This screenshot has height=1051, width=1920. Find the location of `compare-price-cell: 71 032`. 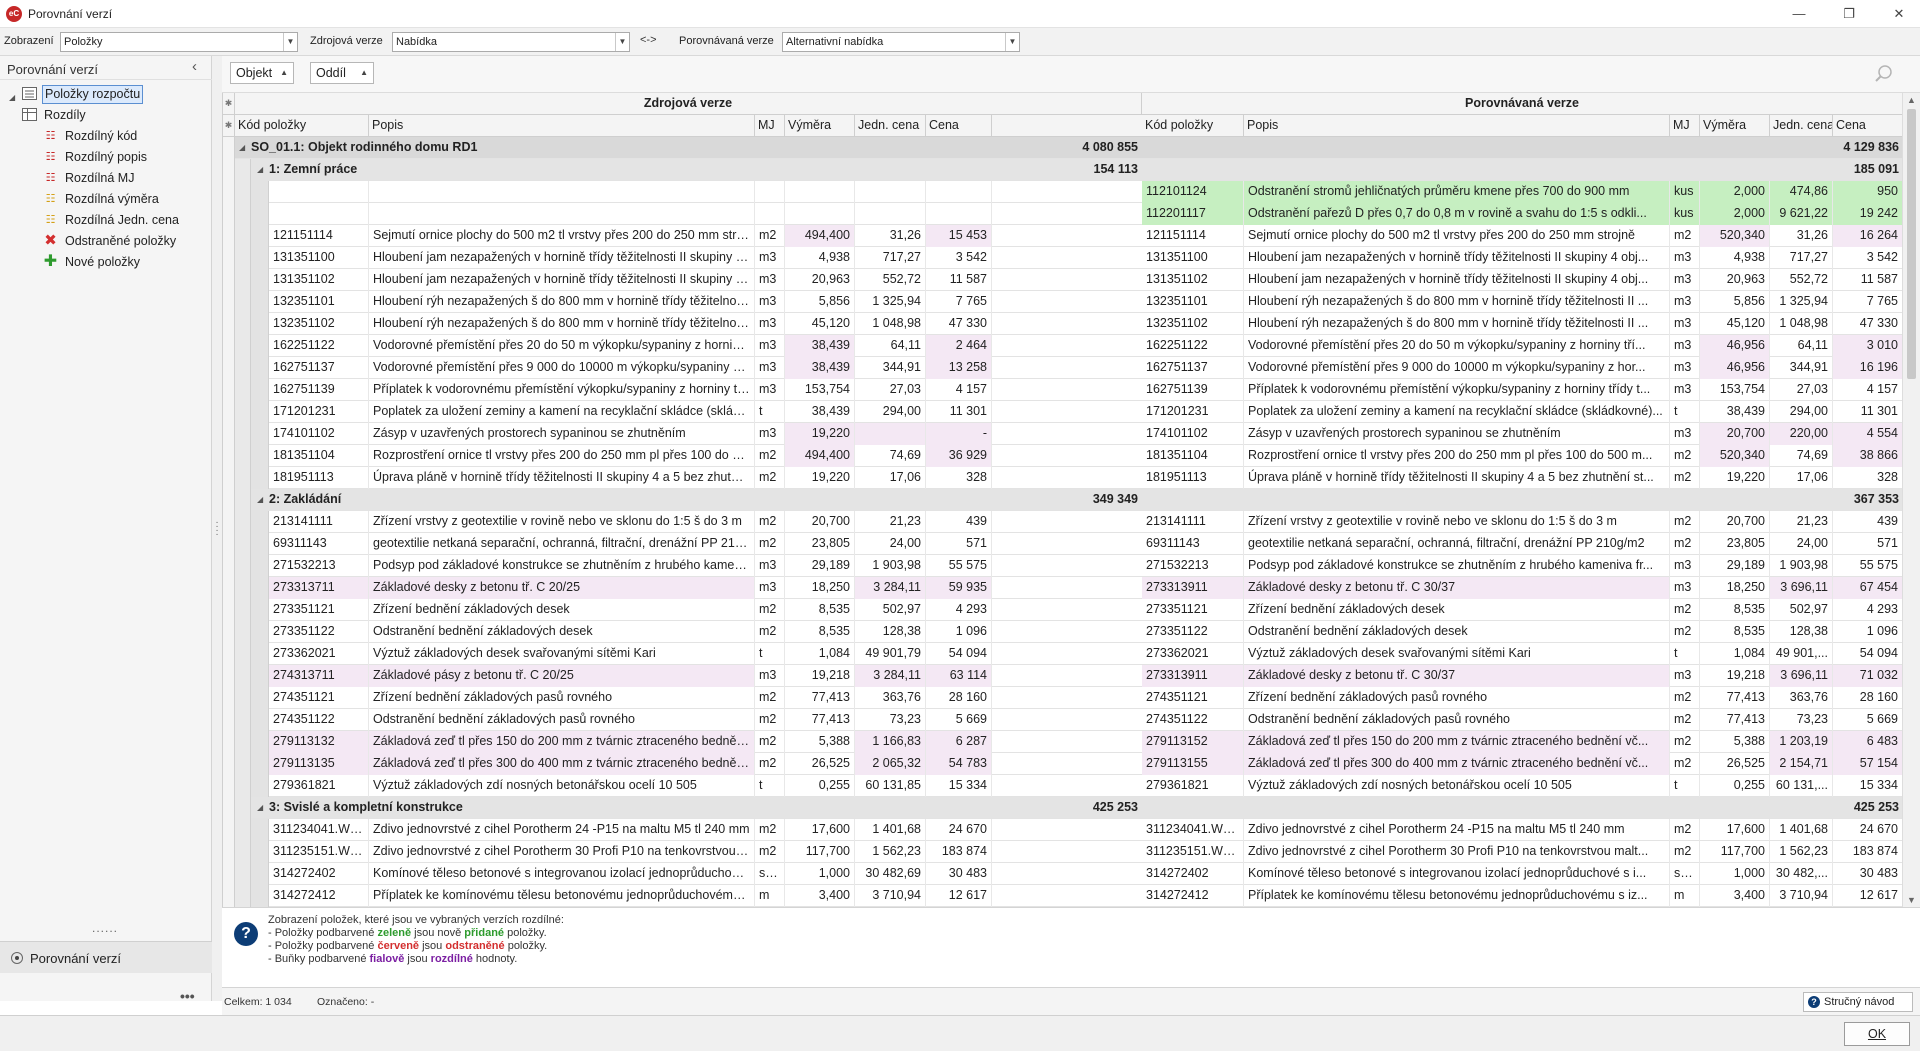

compare-price-cell: 71 032 is located at coordinates (1867, 676).